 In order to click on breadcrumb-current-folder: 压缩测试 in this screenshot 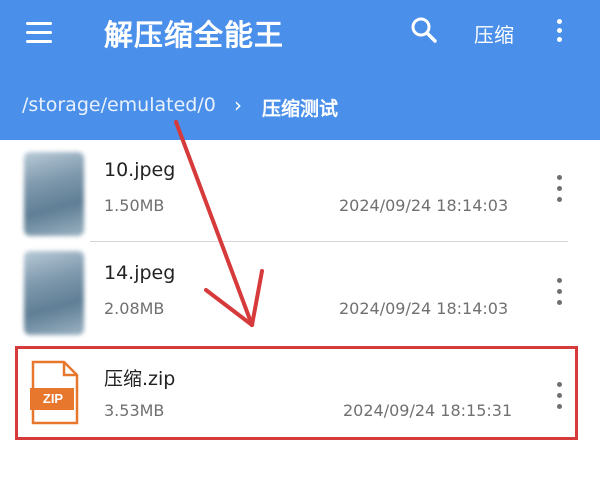, I will do `click(300, 107)`.